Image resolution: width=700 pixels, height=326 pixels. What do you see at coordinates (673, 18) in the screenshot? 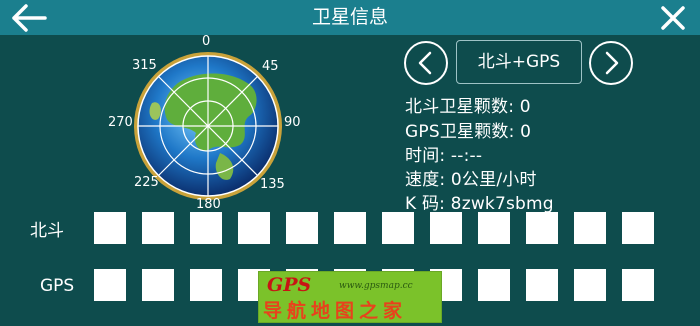
I see `close-icon` at bounding box center [673, 18].